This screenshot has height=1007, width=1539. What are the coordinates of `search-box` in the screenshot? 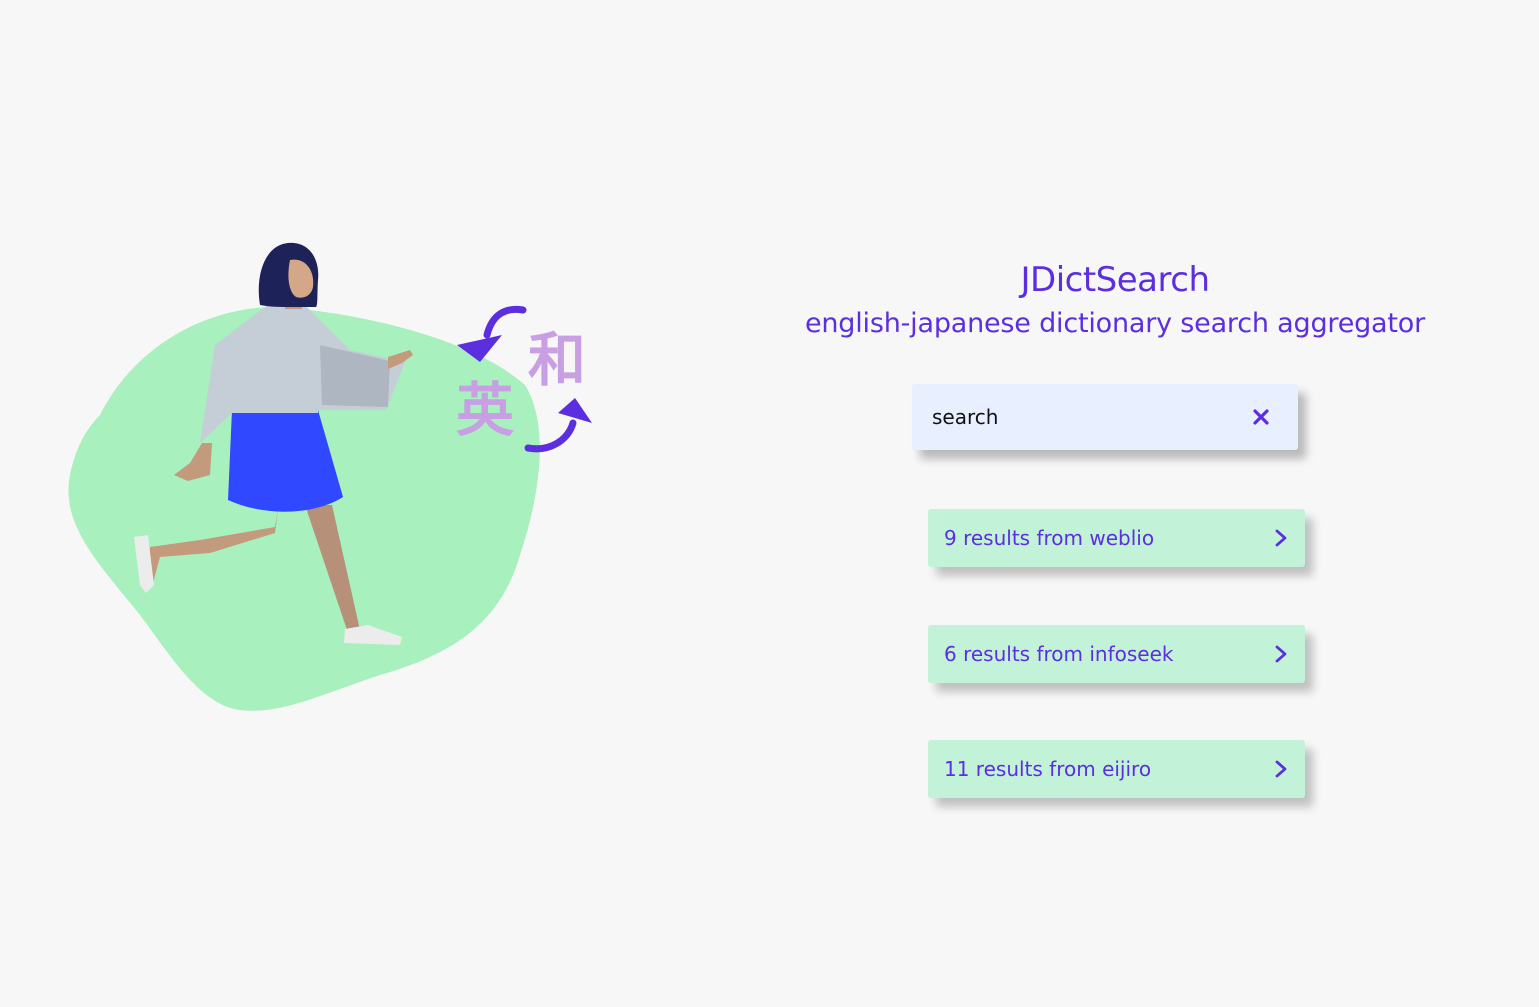 It's located at (1105, 417).